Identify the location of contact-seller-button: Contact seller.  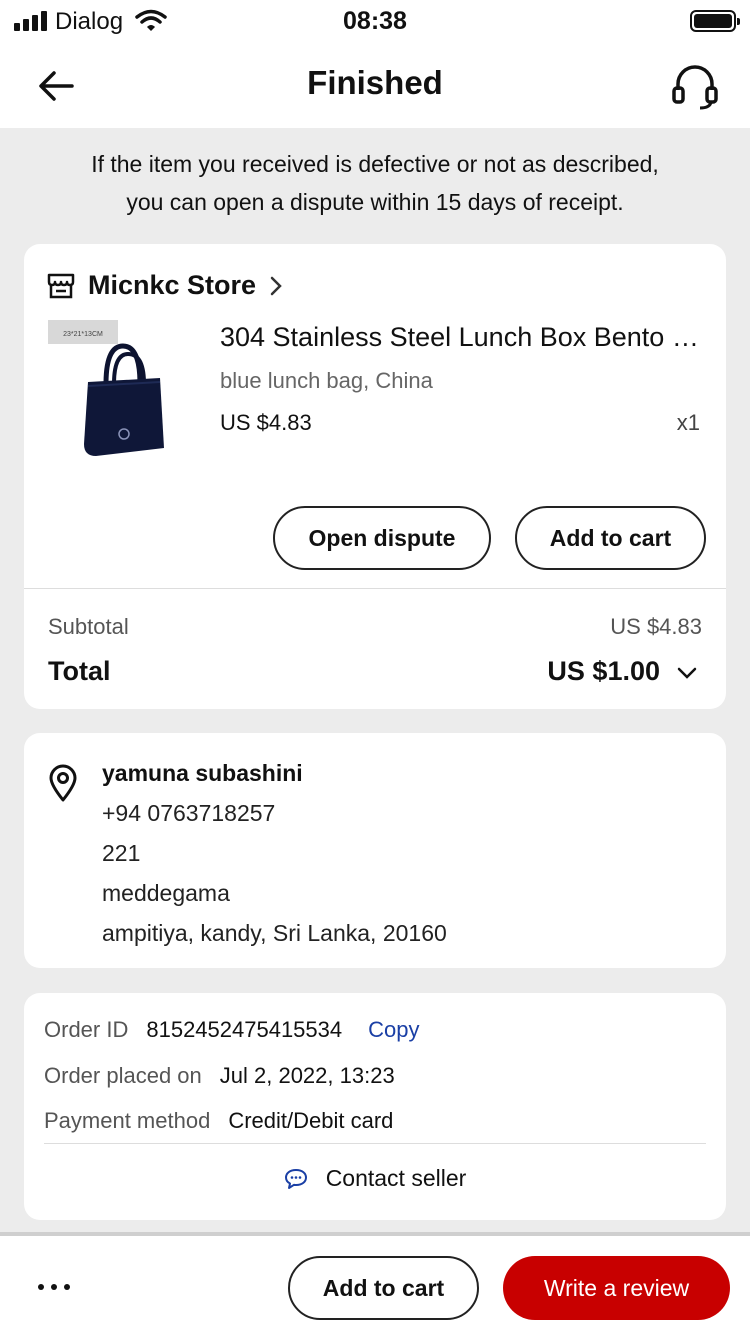
(375, 1178).